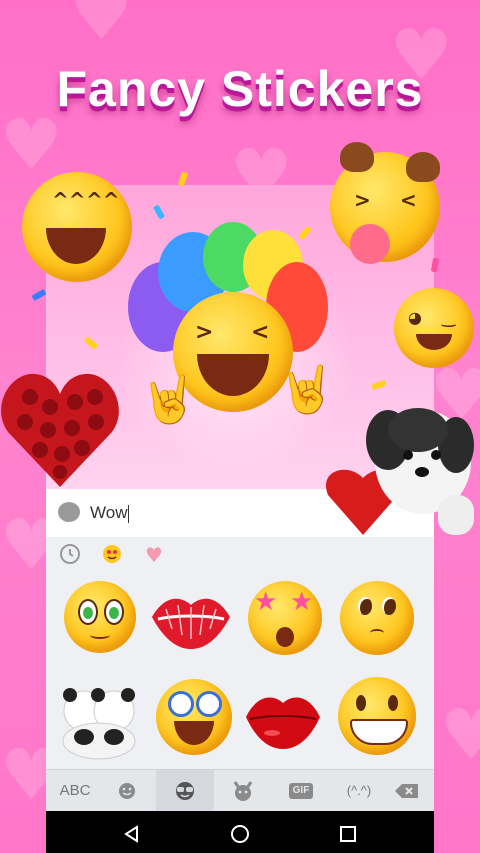  Describe the element at coordinates (377, 633) in the screenshot. I see `small-mouth` at that location.